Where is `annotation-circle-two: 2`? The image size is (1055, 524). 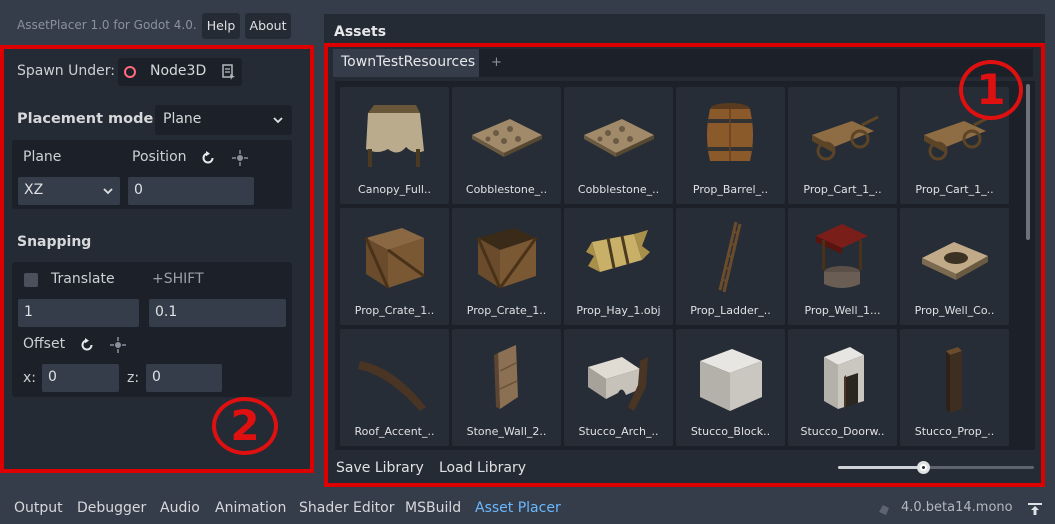
annotation-circle-two: 2 is located at coordinates (245, 426).